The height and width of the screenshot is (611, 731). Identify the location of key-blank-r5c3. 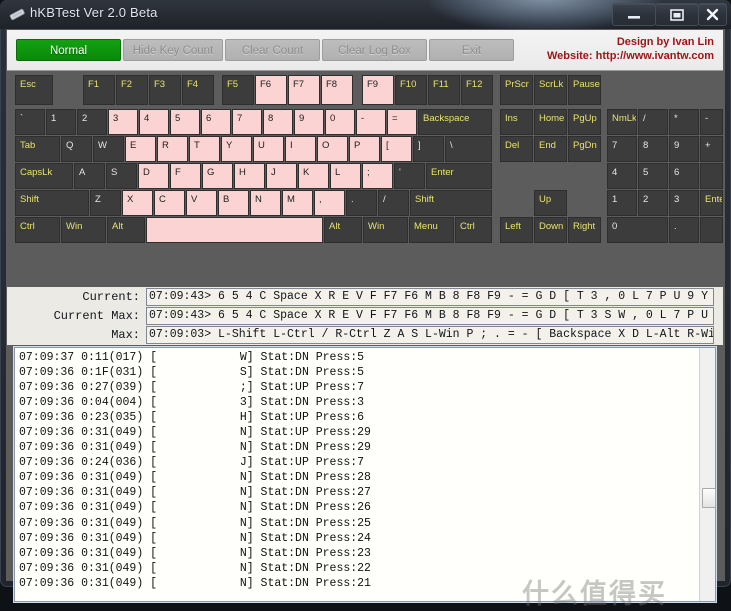
(234, 230).